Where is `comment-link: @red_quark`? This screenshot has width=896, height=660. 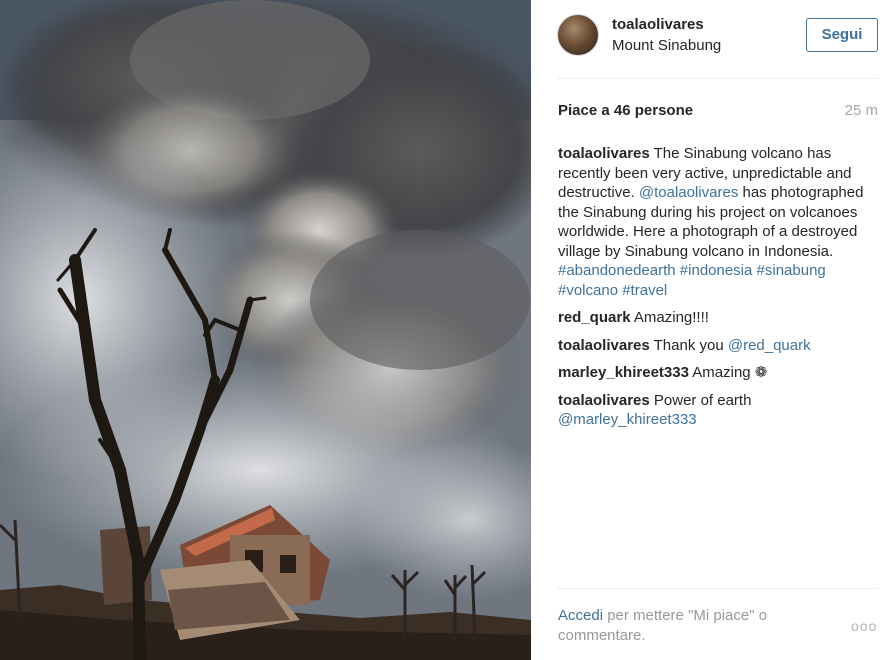 comment-link: @red_quark is located at coordinates (769, 345).